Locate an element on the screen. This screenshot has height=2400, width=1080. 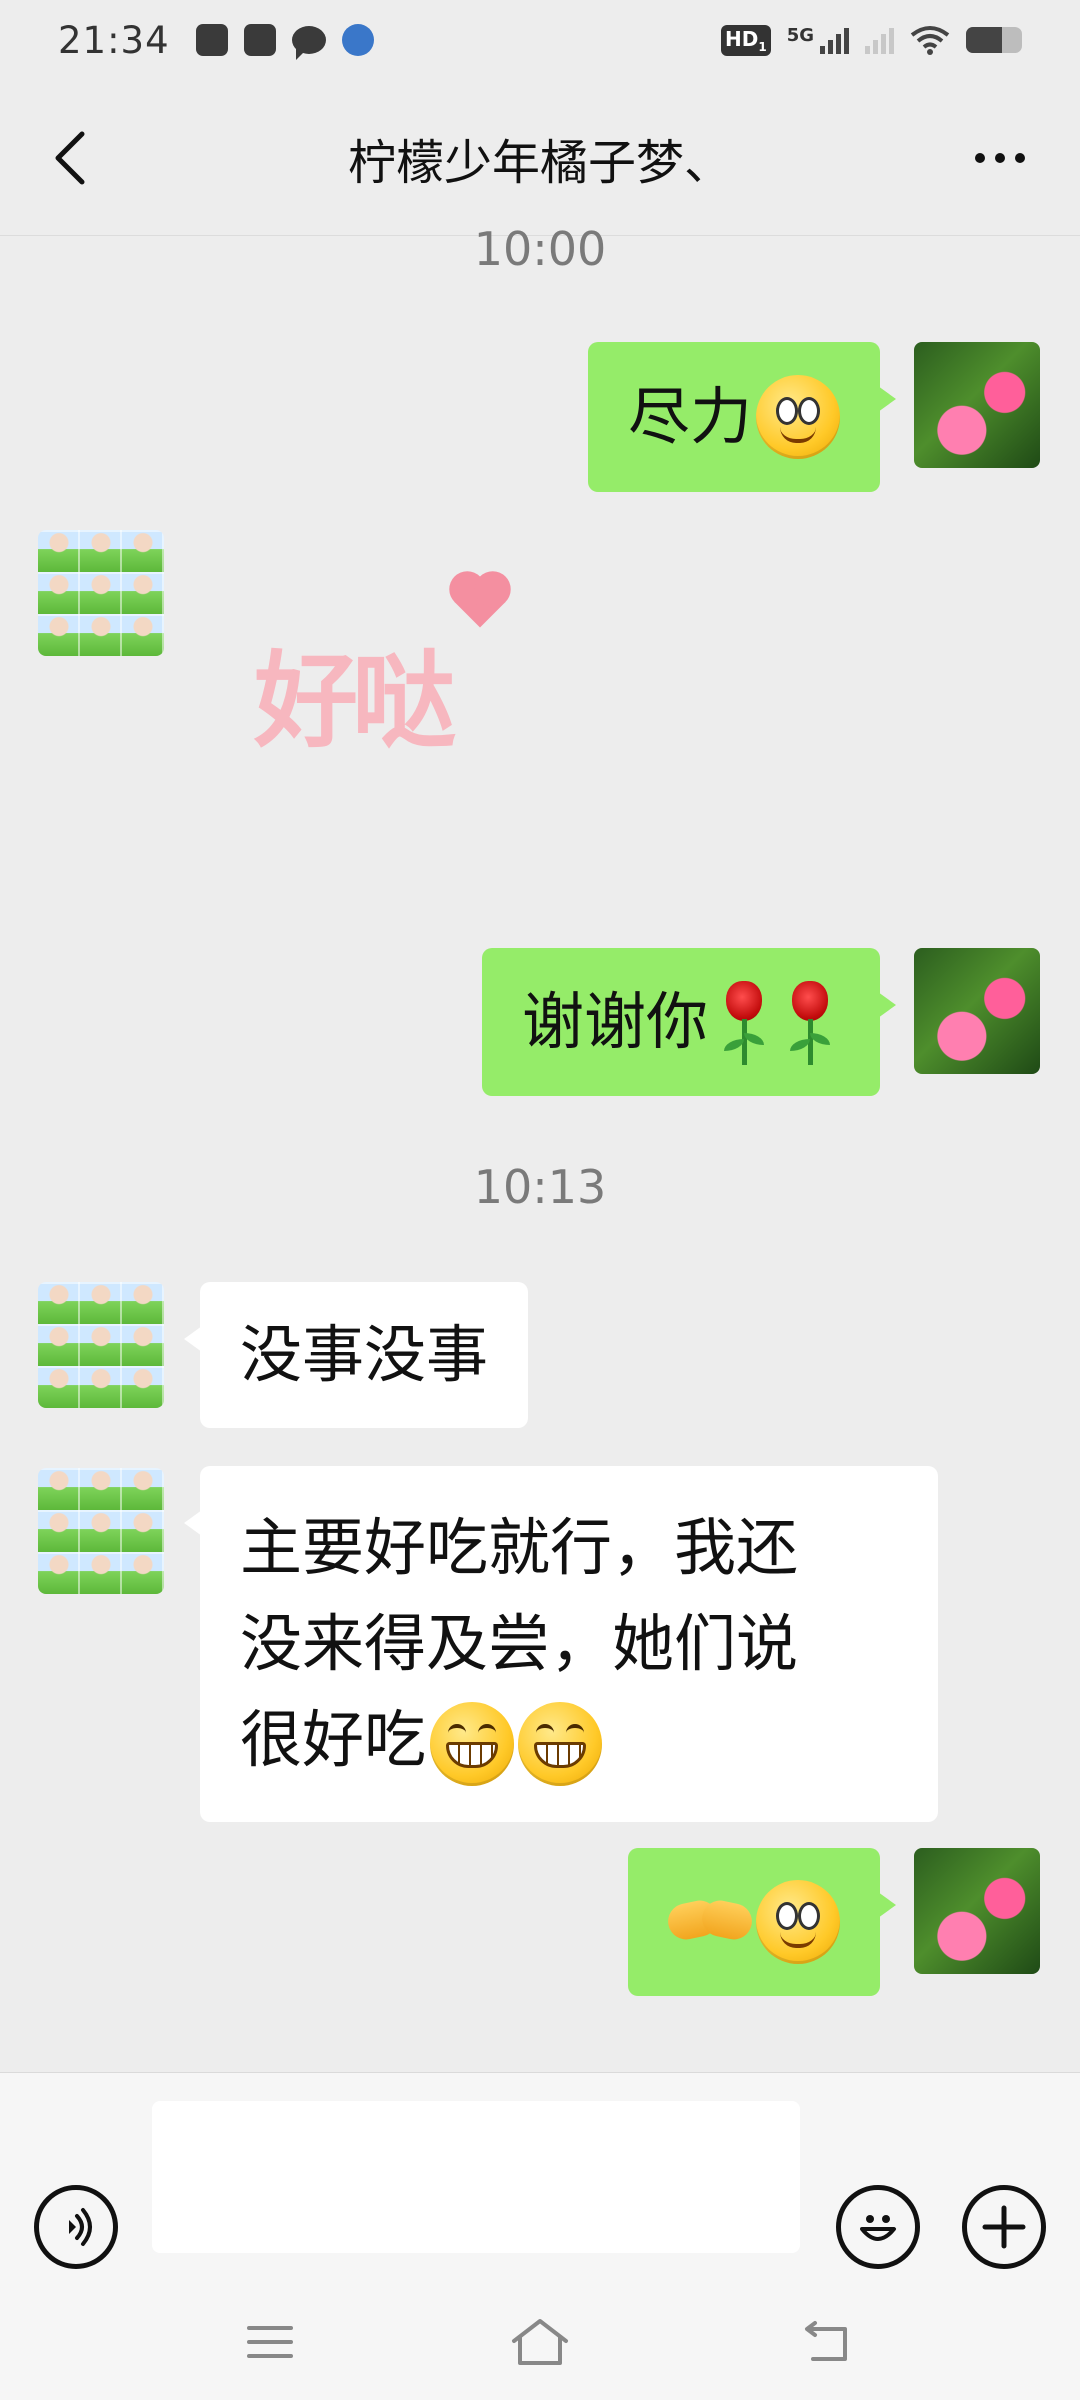
message-text: 谢谢你 is located at coordinates (614, 1021).